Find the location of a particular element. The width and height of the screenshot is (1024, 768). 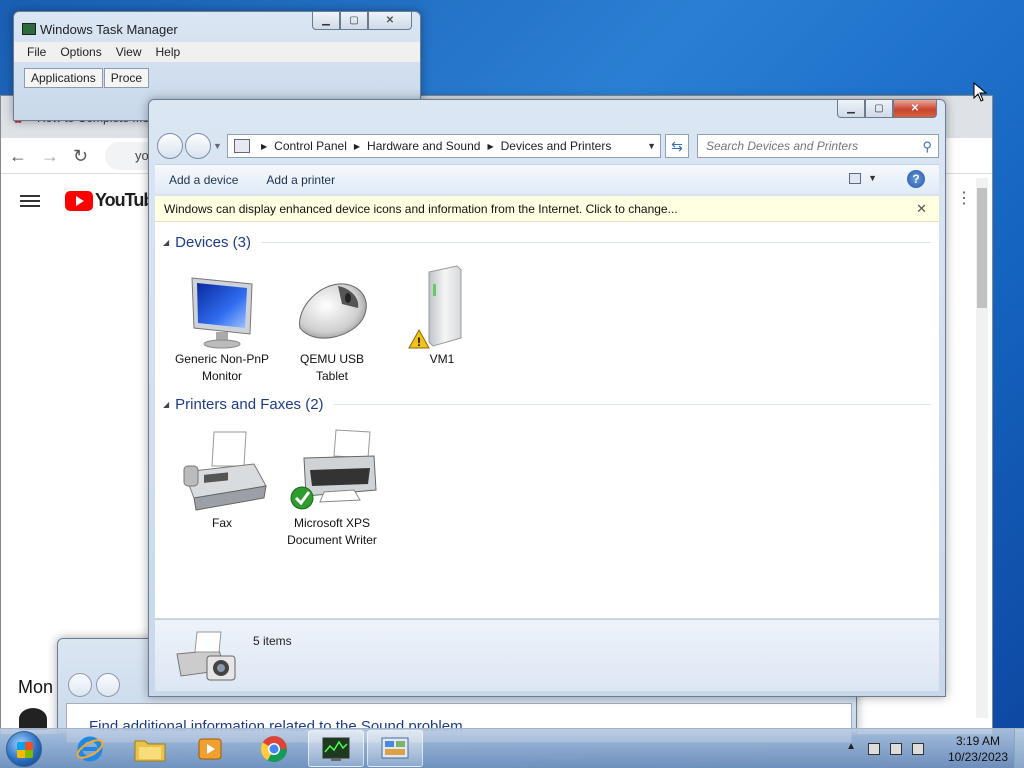

task-manager-menubar: File Options View Help is located at coordinates (217, 52).